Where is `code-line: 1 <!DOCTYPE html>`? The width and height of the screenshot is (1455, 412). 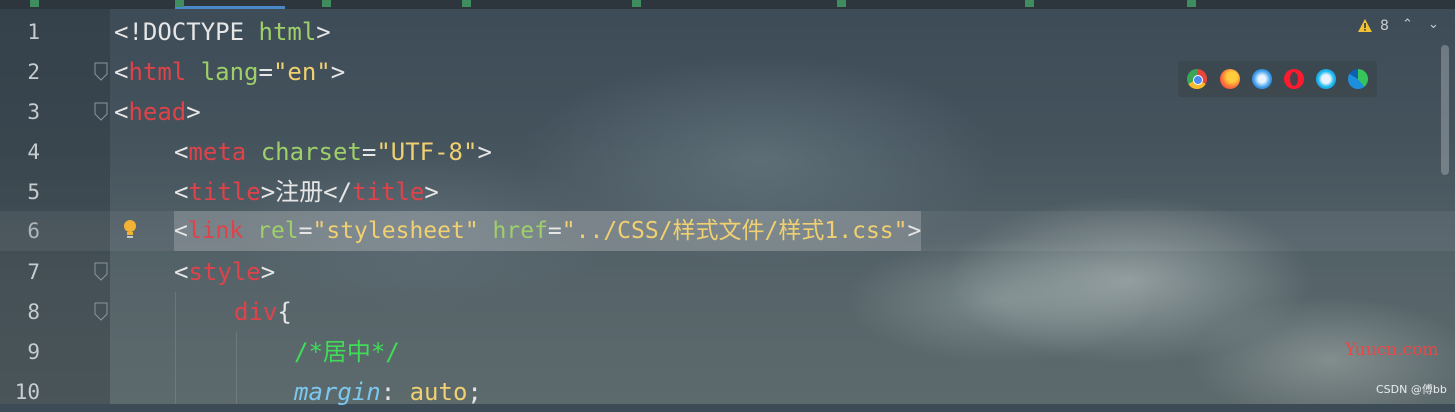
code-line: 1 <!DOCTYPE html> is located at coordinates (727, 32).